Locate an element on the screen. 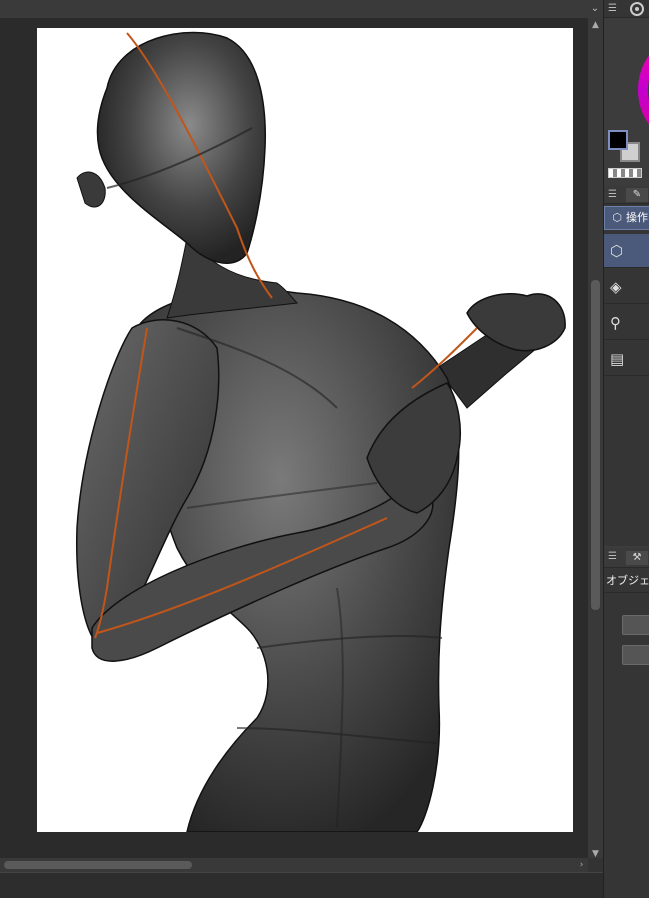 The height and width of the screenshot is (898, 649). chevron-down-icon: ⌄ is located at coordinates (595, 9).